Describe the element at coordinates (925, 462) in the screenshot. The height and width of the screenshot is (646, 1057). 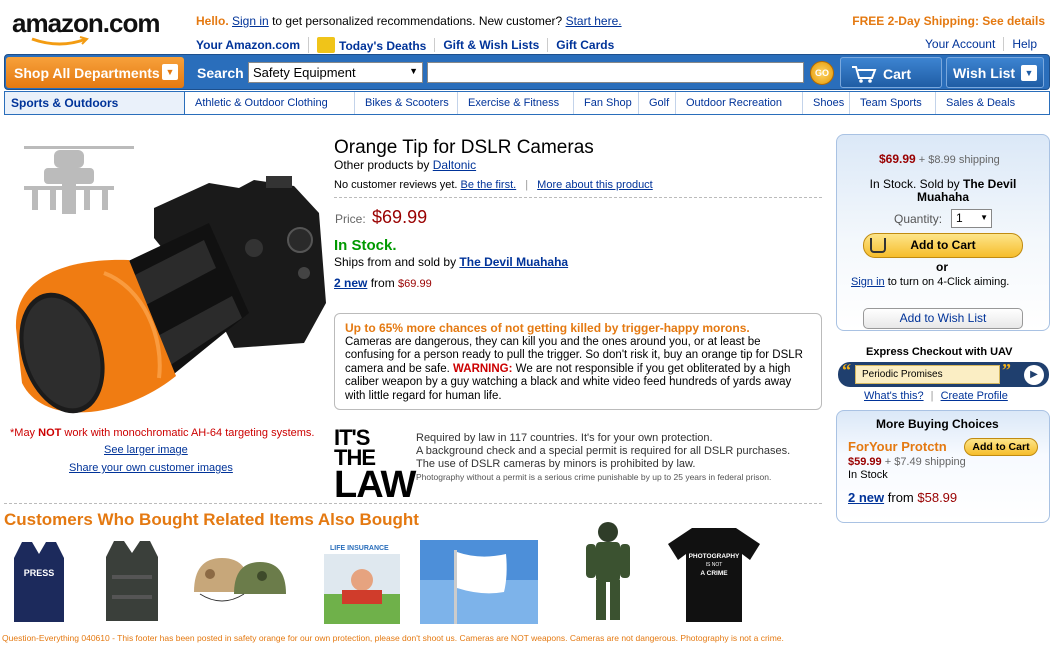
I see `alt-shipping: + $7.49 shipping` at that location.